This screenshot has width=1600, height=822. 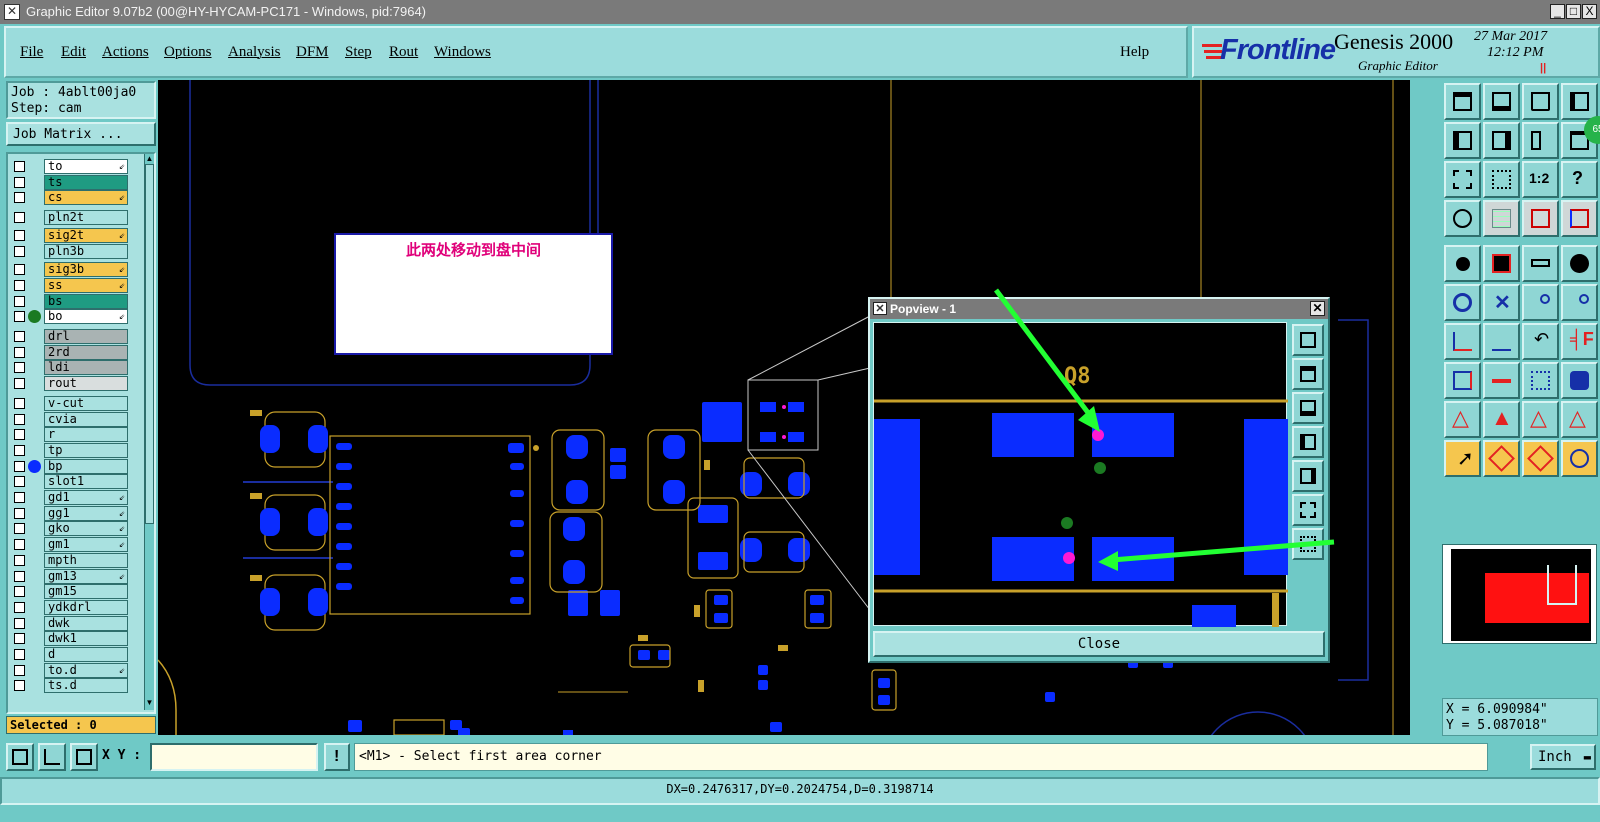 I want to click on layer-row: 2rd, so click(x=70, y=352).